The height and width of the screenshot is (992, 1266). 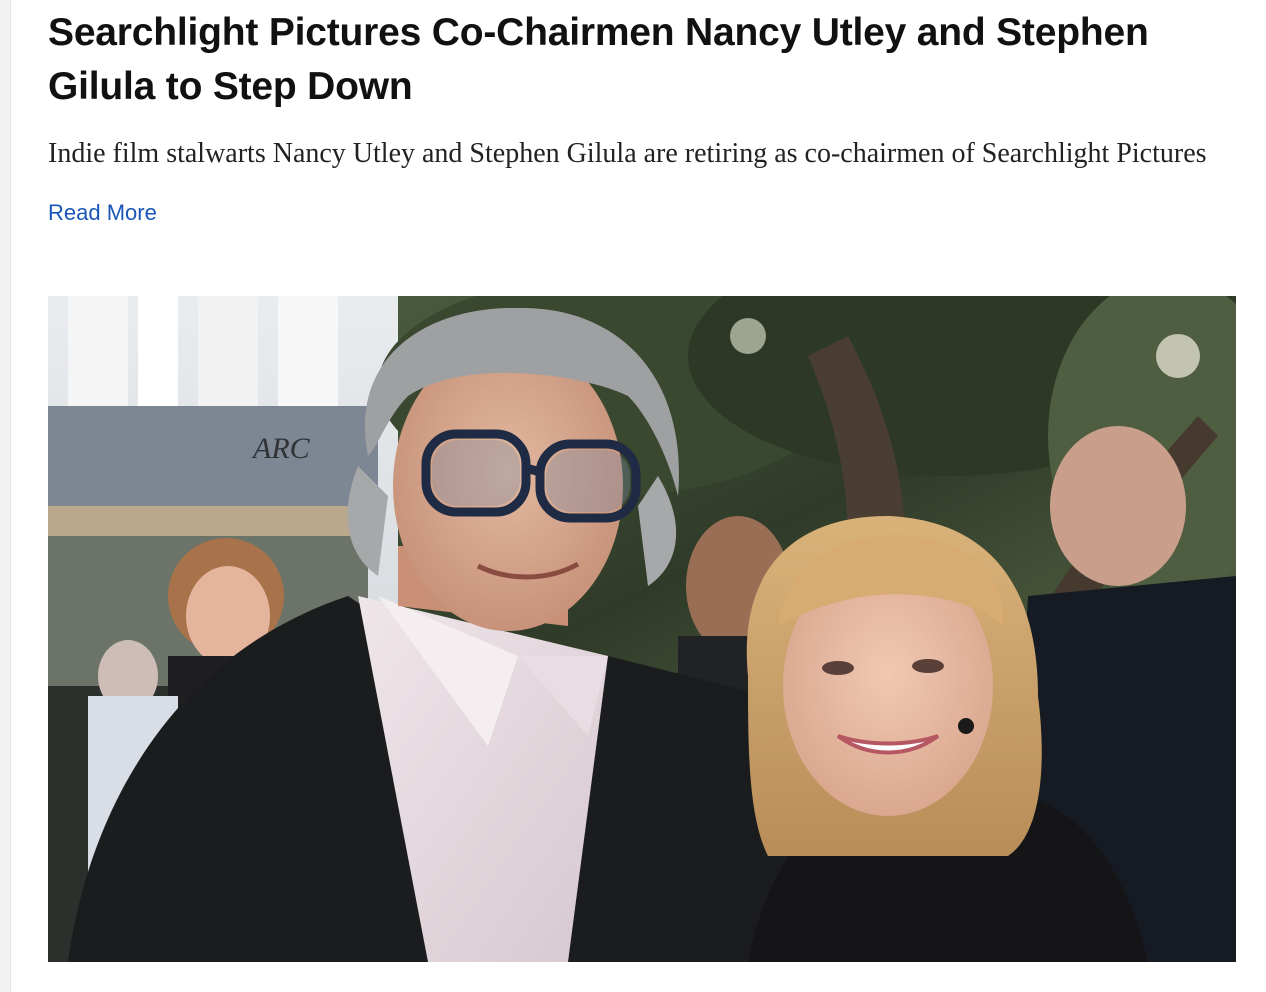 I want to click on storefront-sign-text: ARC, so click(x=281, y=448).